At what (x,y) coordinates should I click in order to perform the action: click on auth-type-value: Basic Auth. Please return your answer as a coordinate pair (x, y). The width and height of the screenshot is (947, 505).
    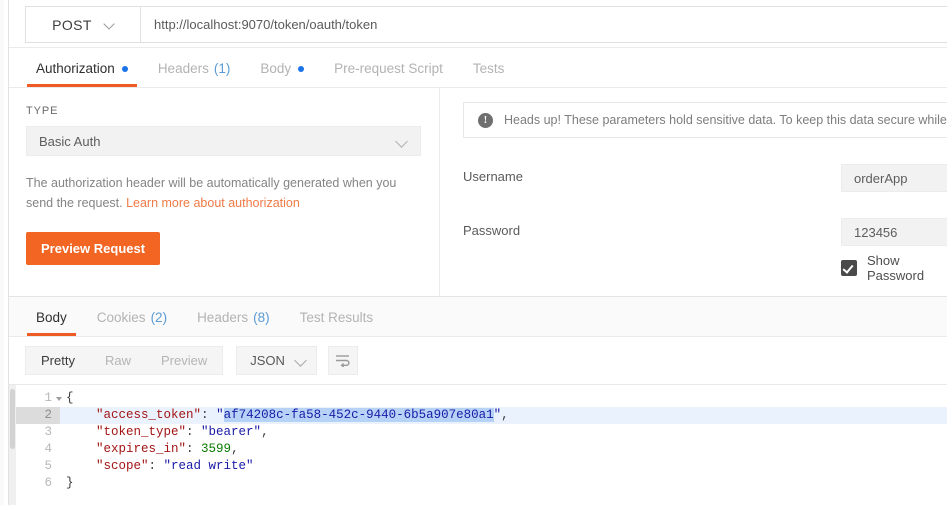
    Looking at the image, I should click on (70, 141).